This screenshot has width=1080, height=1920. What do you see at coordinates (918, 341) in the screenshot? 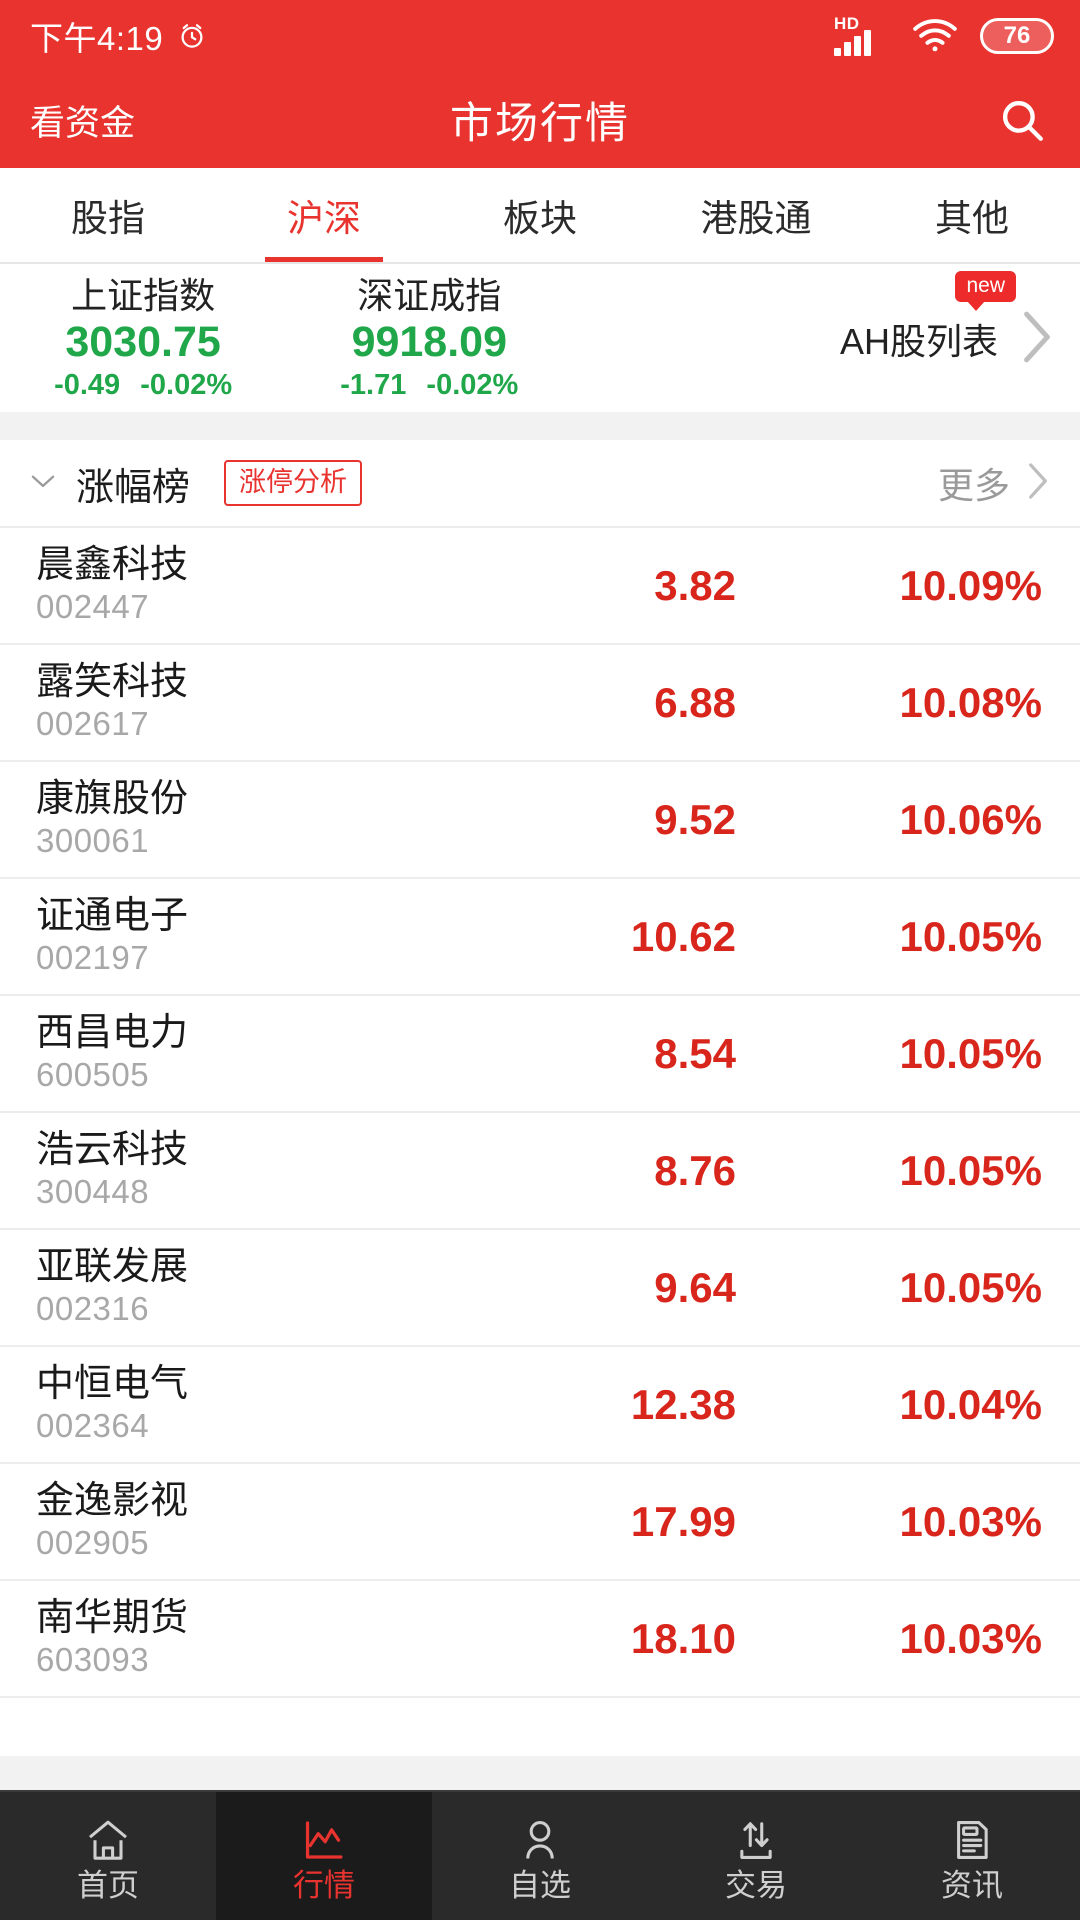
I see `ah-entry-label: AH股列表` at bounding box center [918, 341].